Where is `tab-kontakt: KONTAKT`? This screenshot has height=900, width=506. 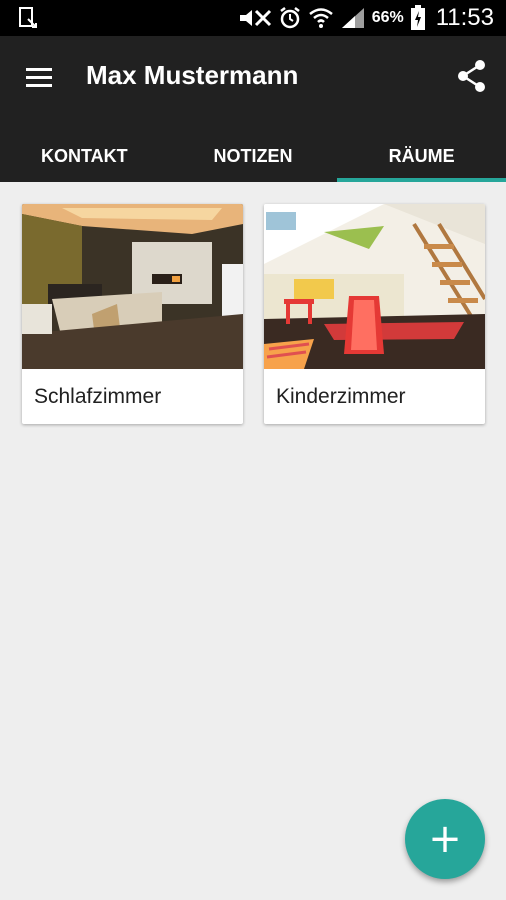
tab-kontakt: KONTAKT is located at coordinates (84, 156).